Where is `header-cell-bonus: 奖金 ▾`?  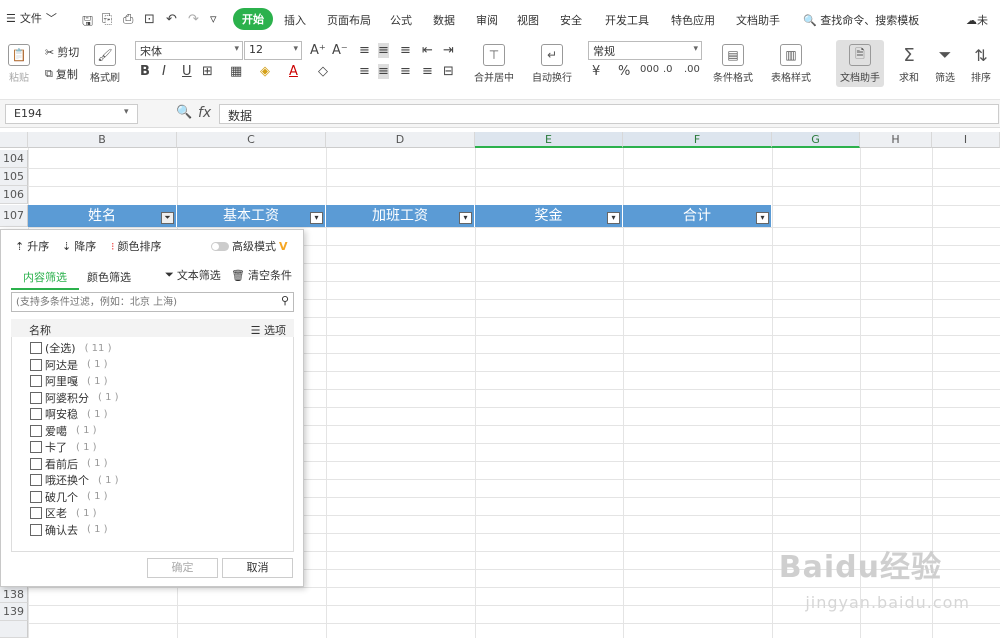
header-cell-bonus: 奖金 ▾ is located at coordinates (549, 216).